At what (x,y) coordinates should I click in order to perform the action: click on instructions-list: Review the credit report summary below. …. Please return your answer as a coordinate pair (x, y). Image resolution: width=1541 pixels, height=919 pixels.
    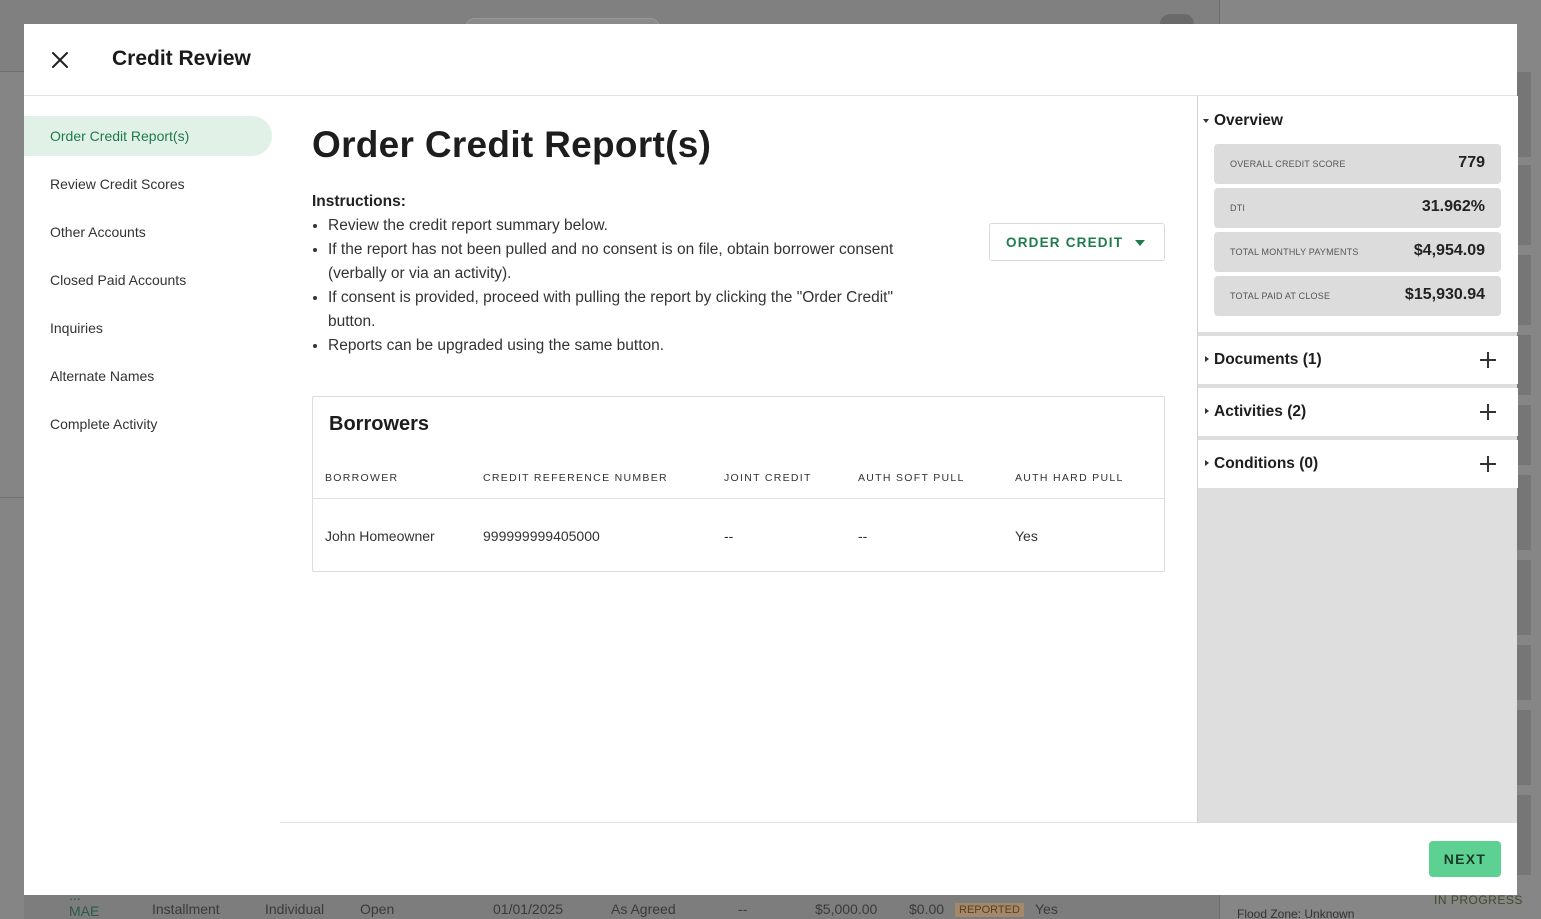
    Looking at the image, I should click on (622, 286).